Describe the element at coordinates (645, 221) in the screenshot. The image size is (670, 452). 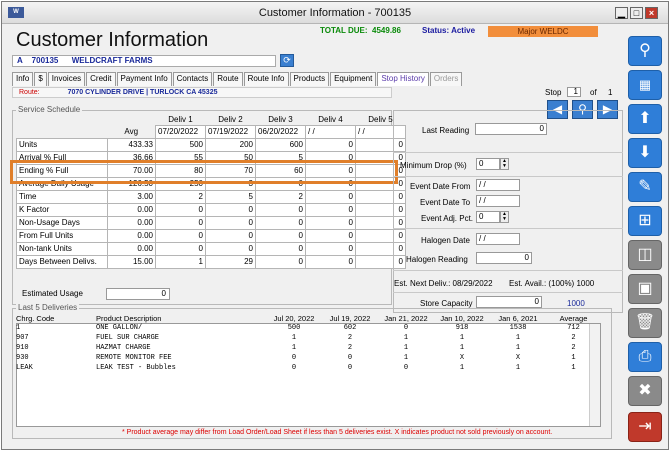
I see `new-button: ⊞` at that location.